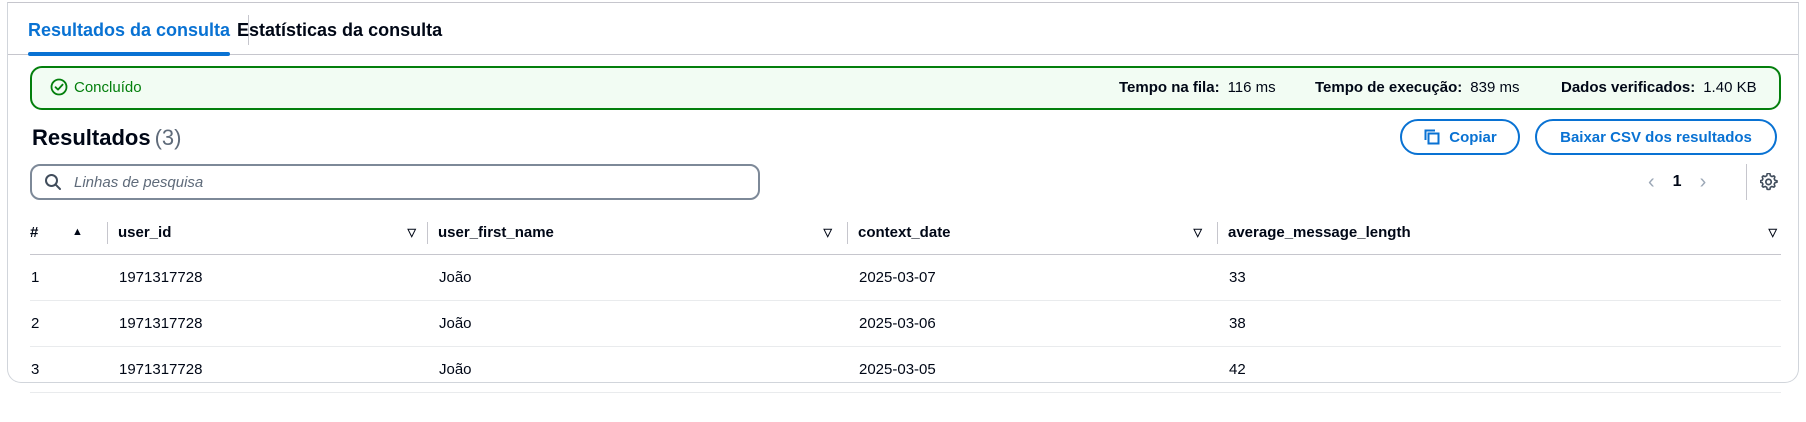  What do you see at coordinates (77, 232) in the screenshot?
I see `sort-ascending-icon: ▲` at bounding box center [77, 232].